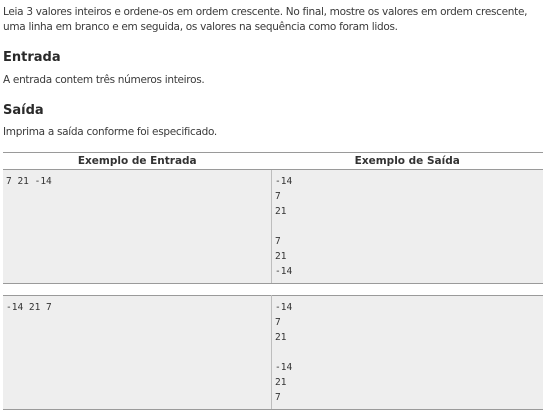  I want to click on example-input-header: Exemplo de Entrada, so click(137, 161).